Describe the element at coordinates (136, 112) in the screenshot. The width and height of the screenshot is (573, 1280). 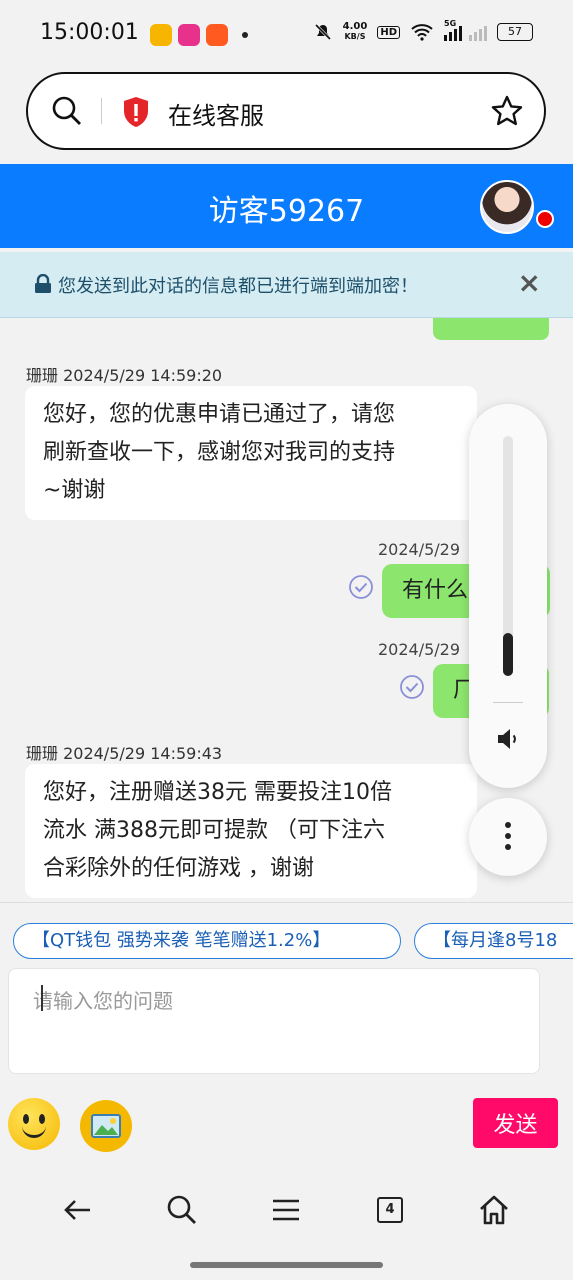
I see `shield-warning-icon` at that location.